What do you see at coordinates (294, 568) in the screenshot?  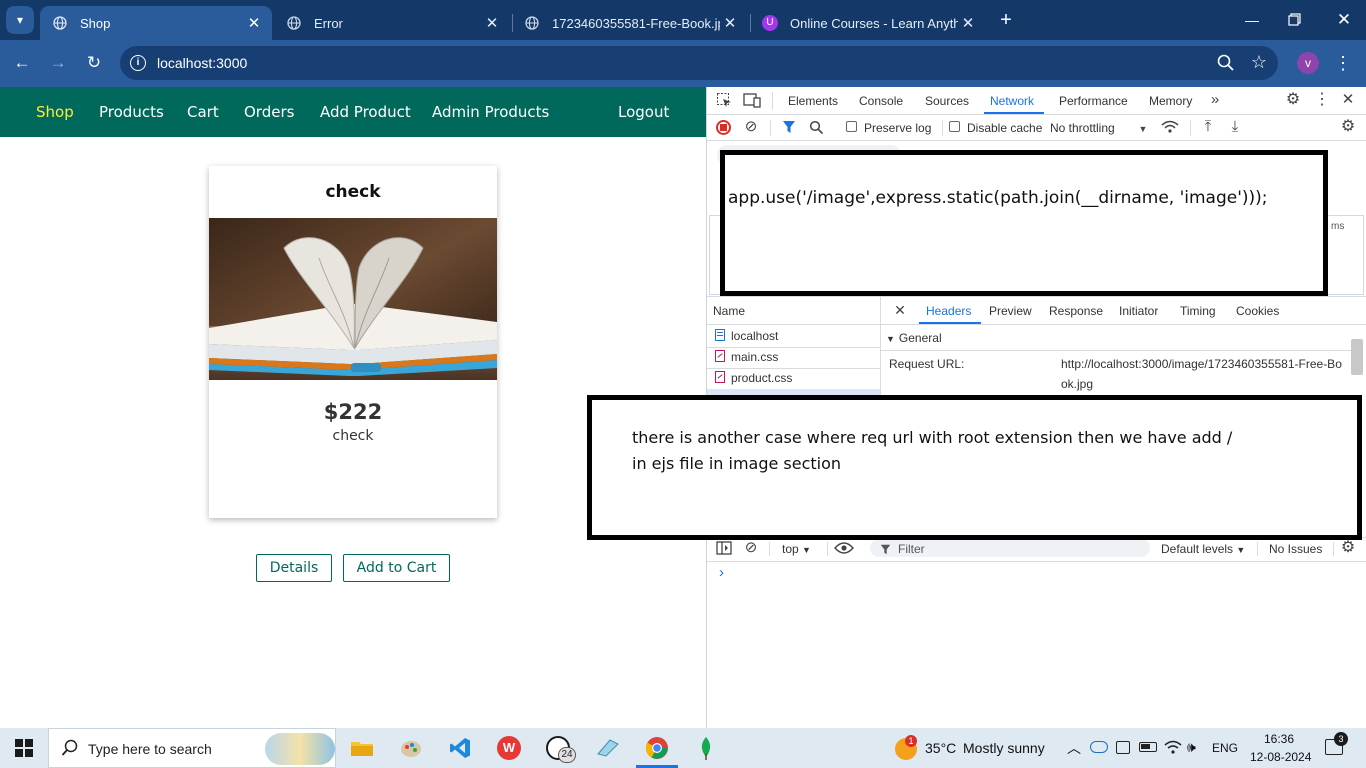 I see `details-button: Details` at bounding box center [294, 568].